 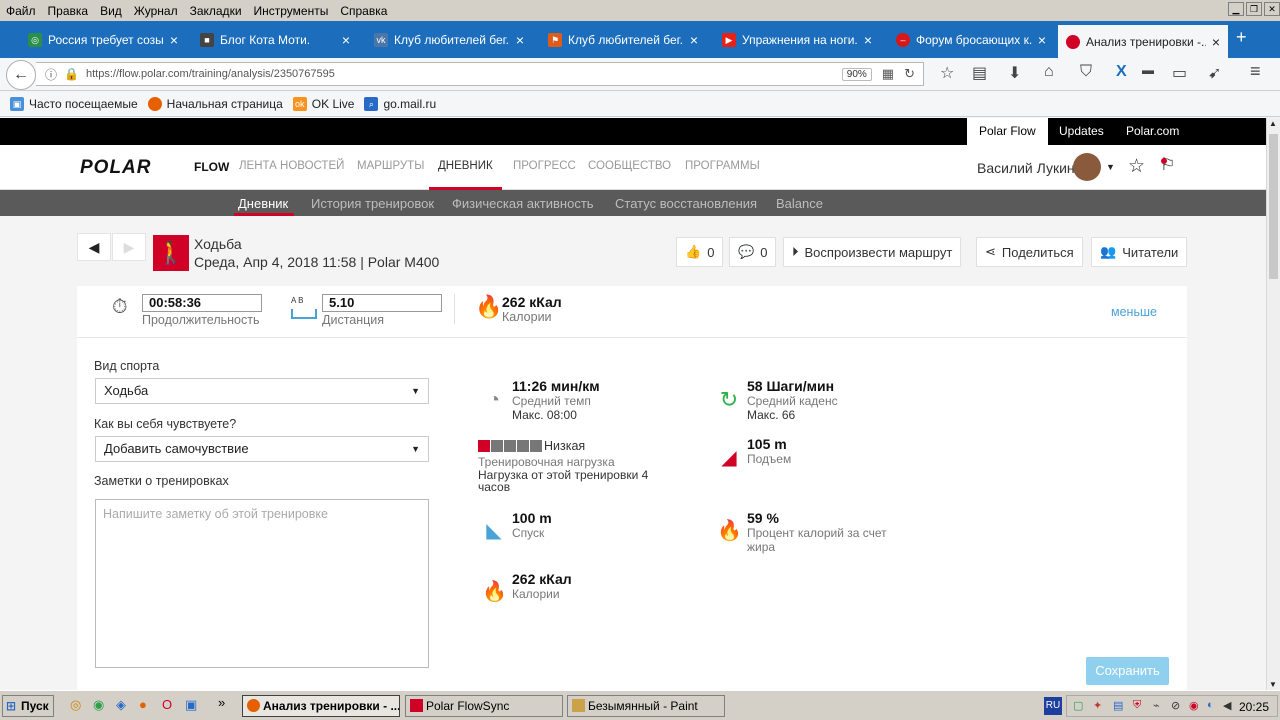 What do you see at coordinates (1137, 705) in the screenshot?
I see `tray-shield-icon: ⛨` at bounding box center [1137, 705].